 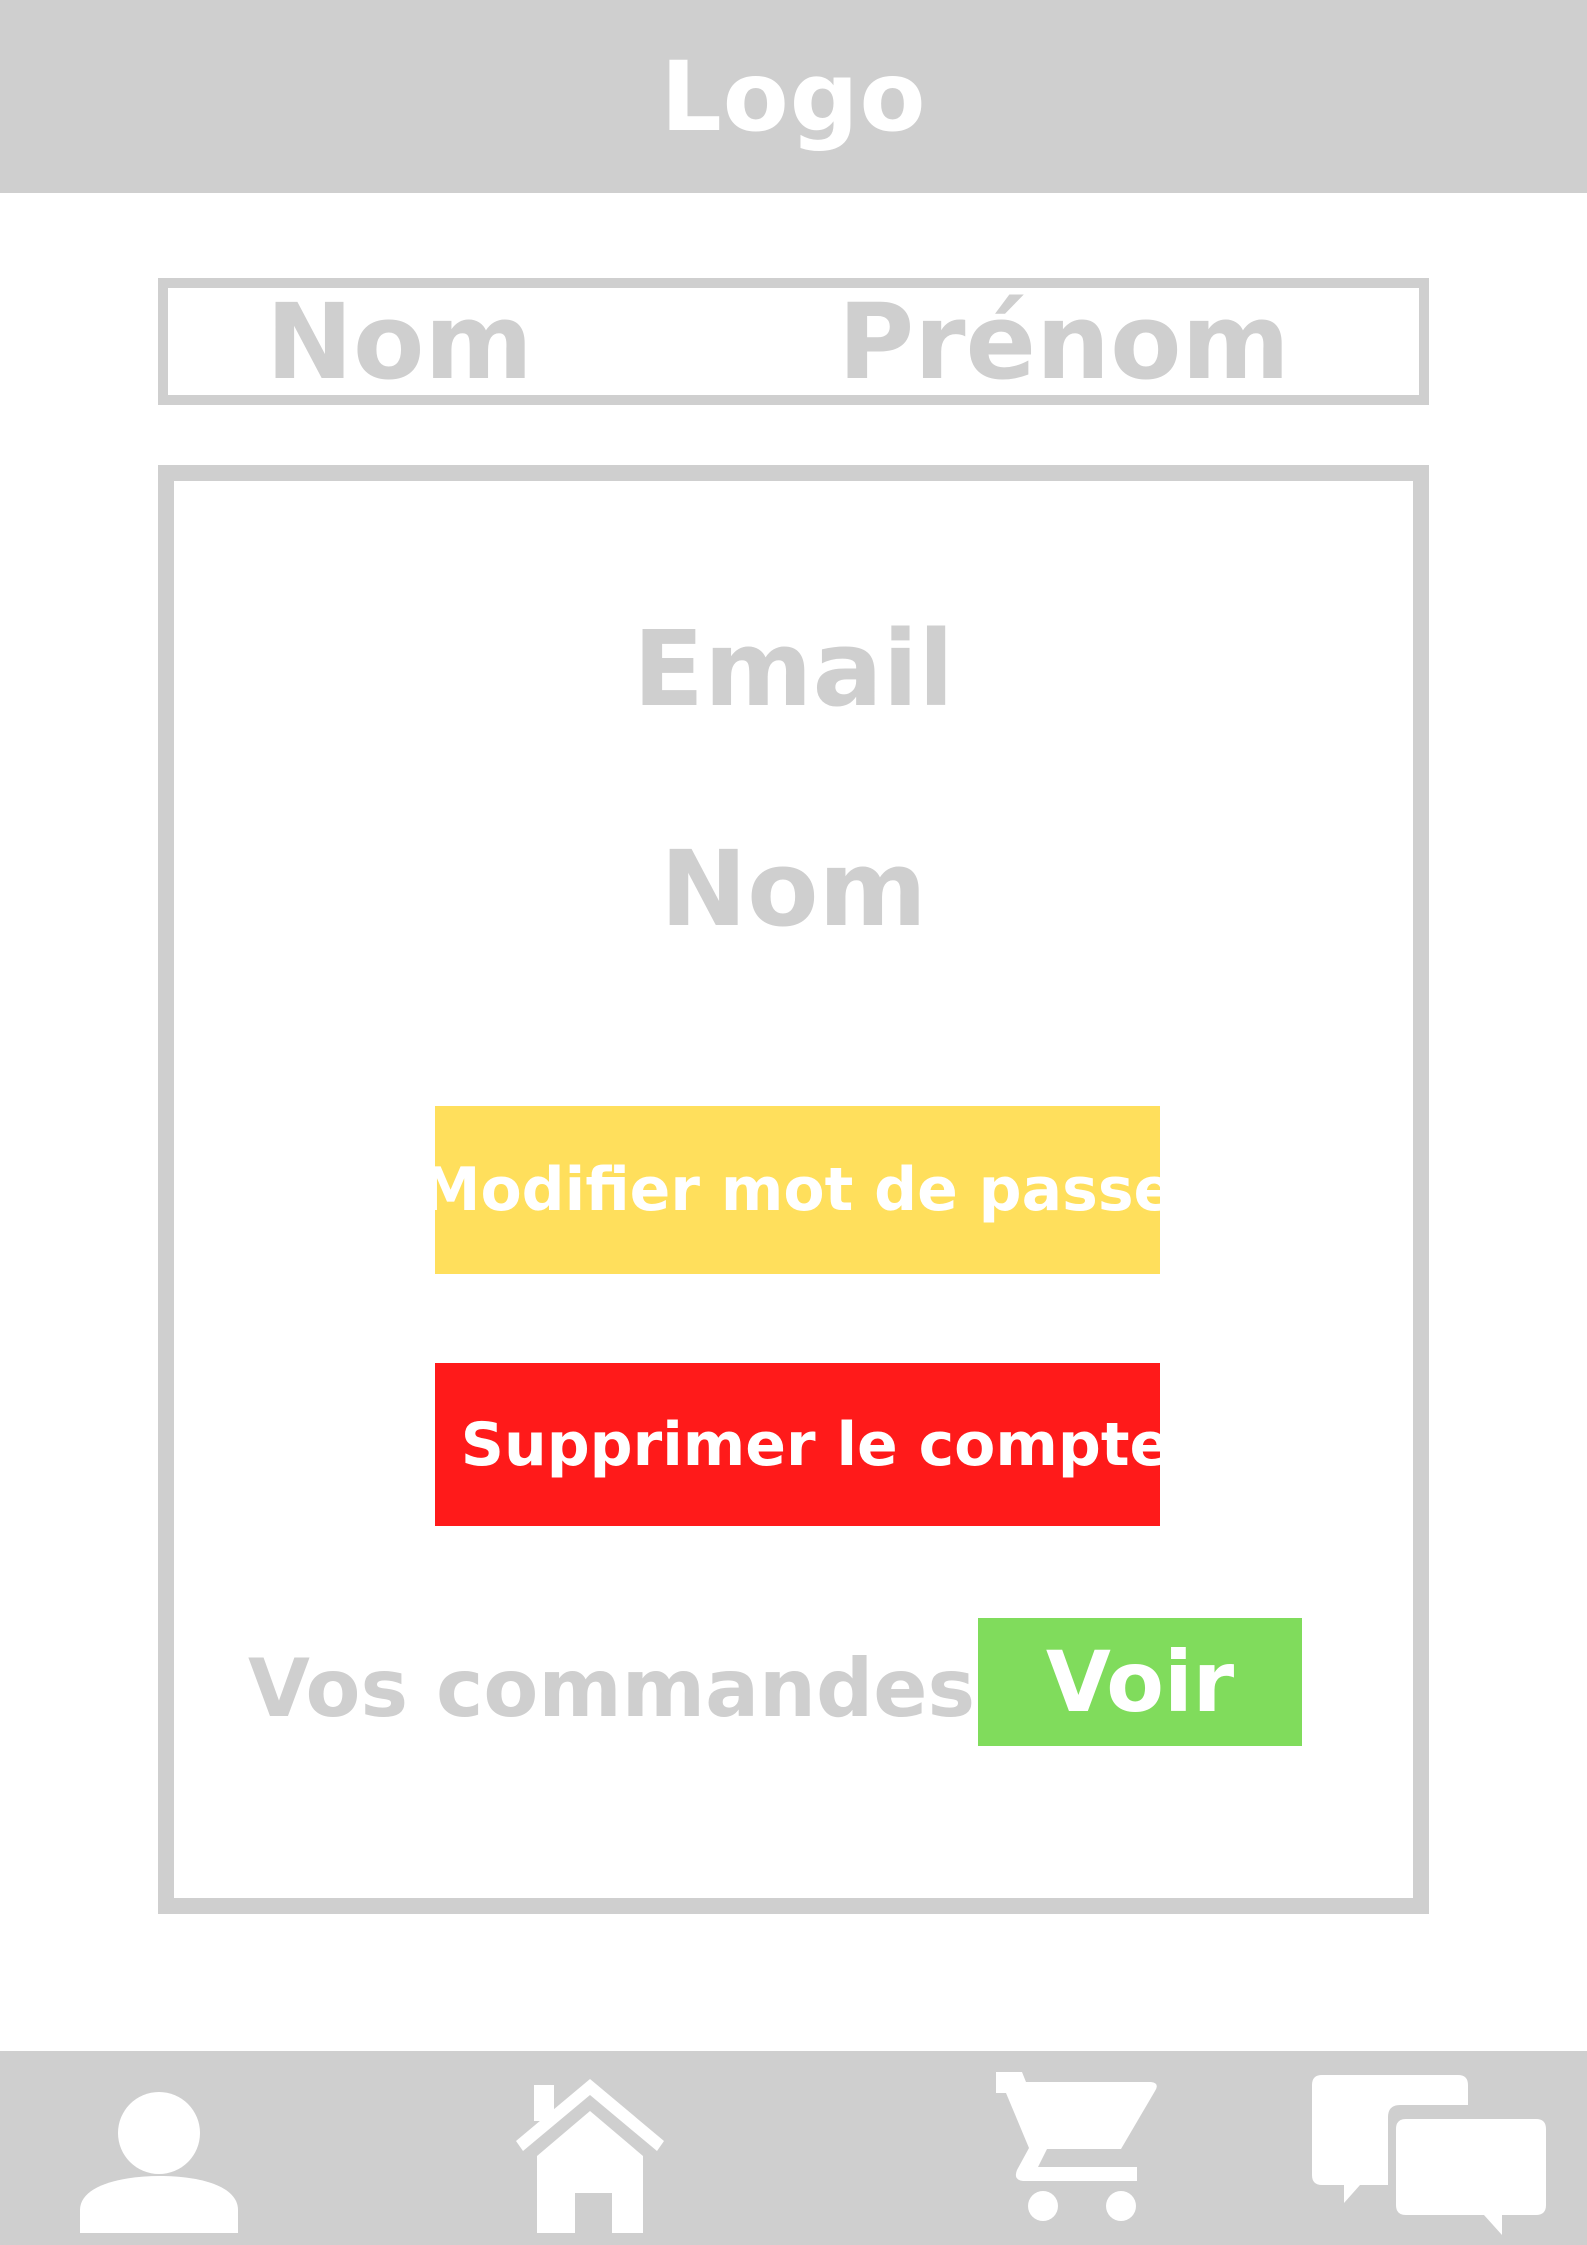 What do you see at coordinates (793, 889) in the screenshot?
I see `name-label: Nom` at bounding box center [793, 889].